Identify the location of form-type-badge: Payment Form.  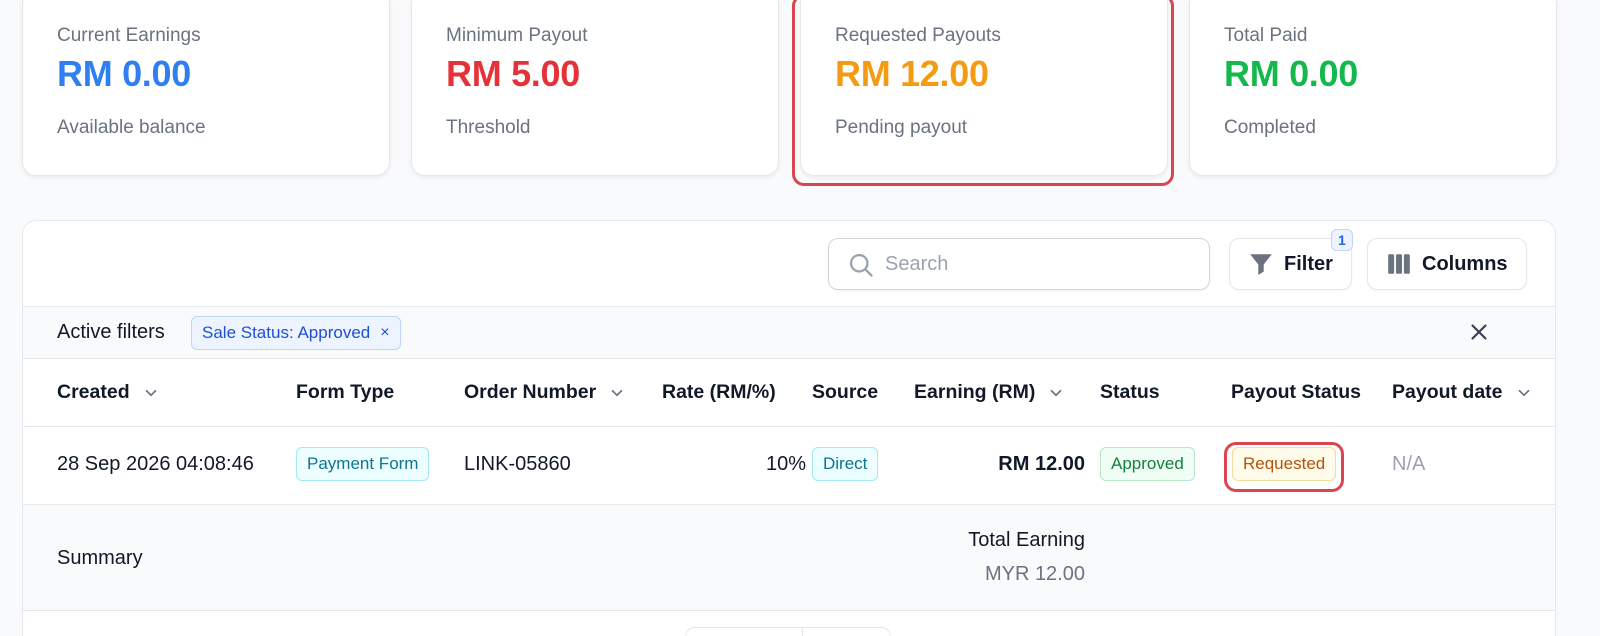
(363, 464).